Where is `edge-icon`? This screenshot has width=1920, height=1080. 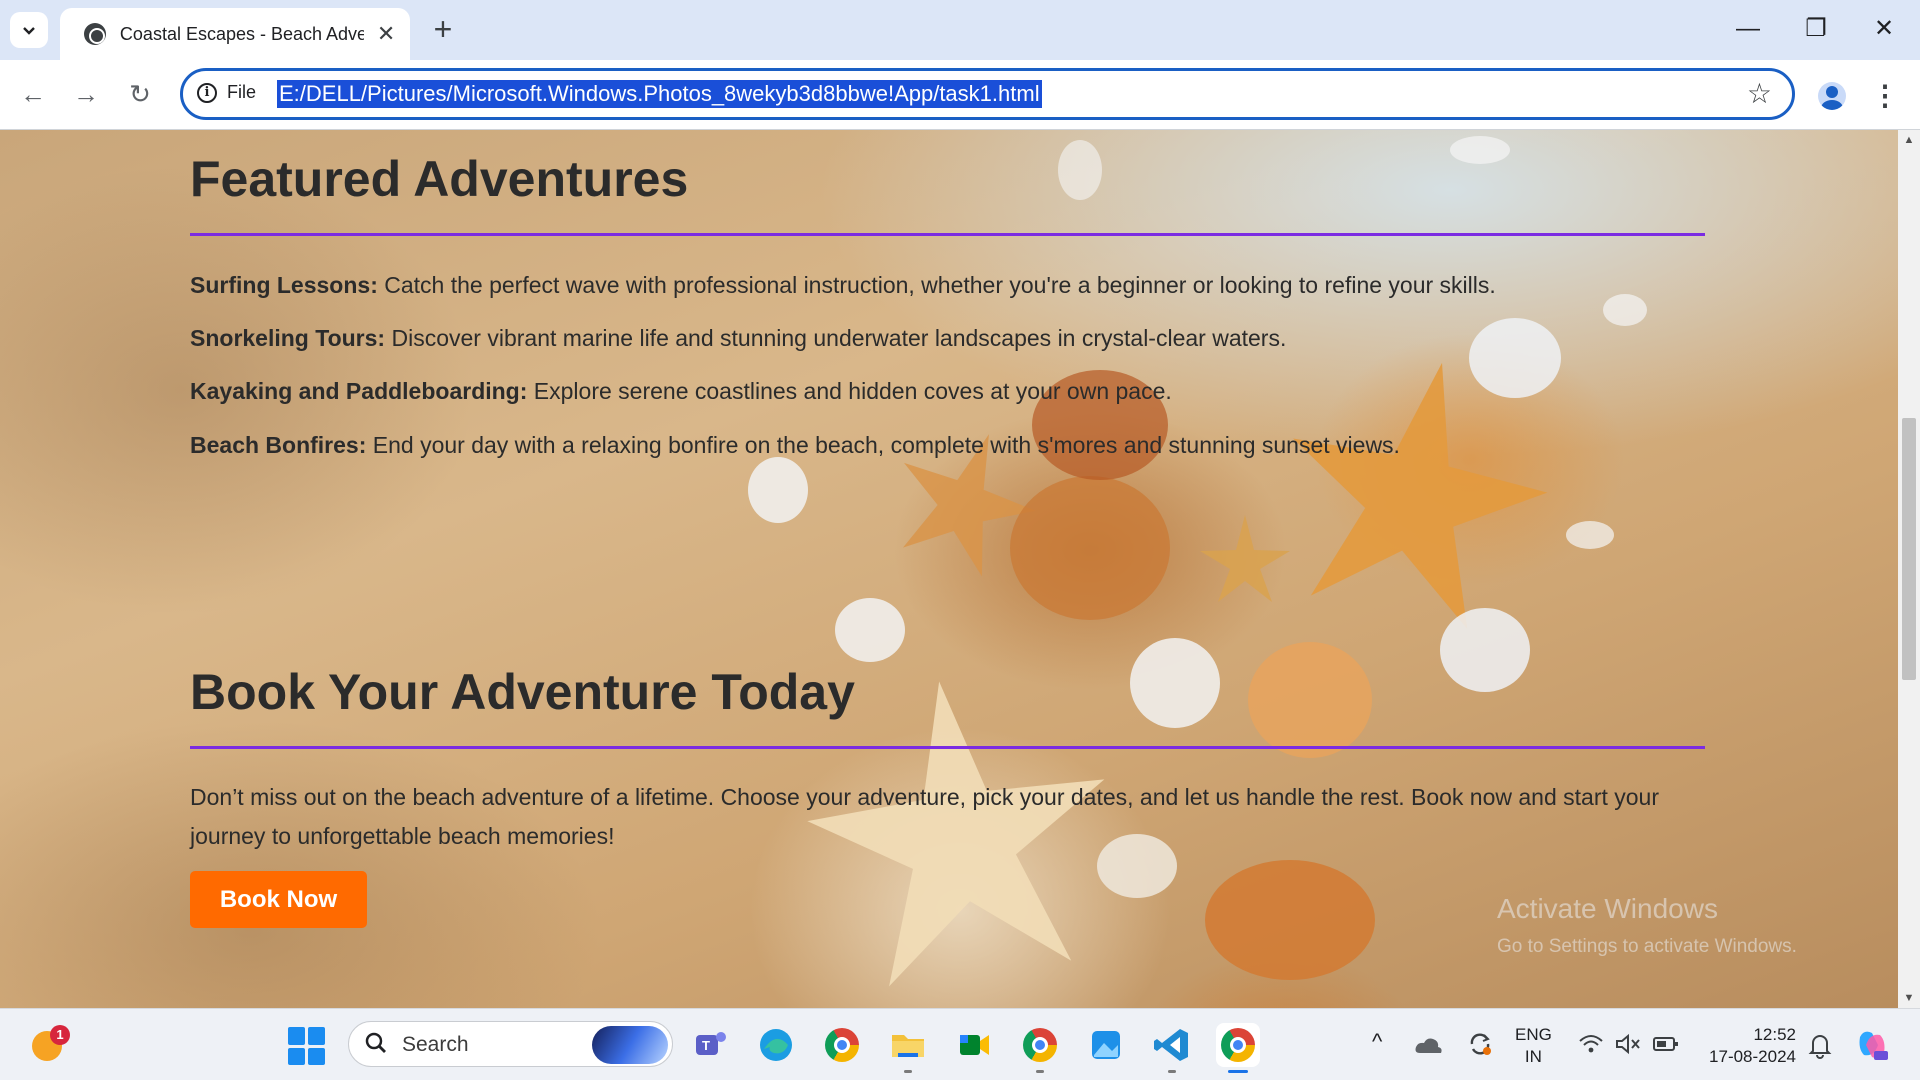
edge-icon is located at coordinates (776, 1045).